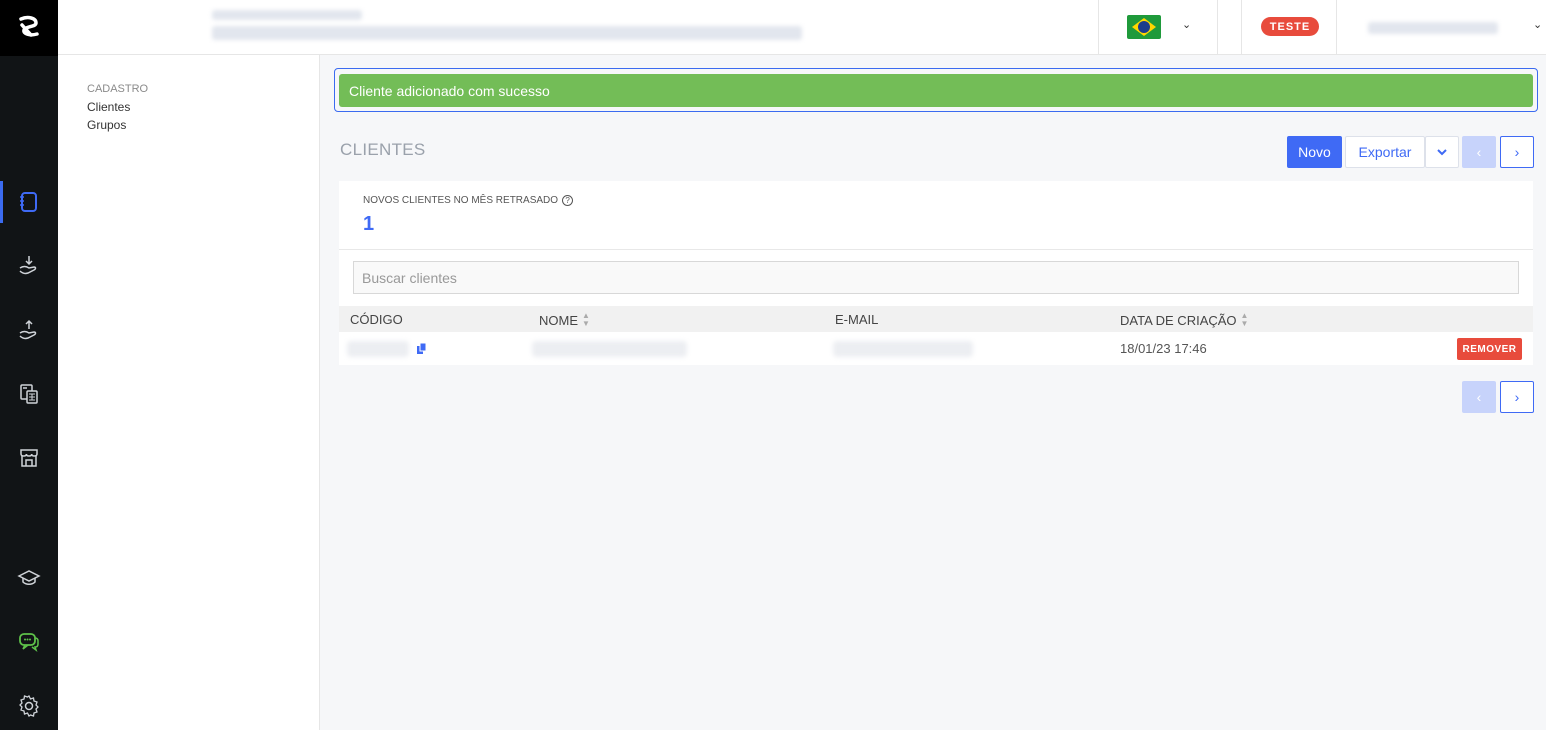 The image size is (1546, 730). What do you see at coordinates (29, 202) in the screenshot?
I see `notebook-icon` at bounding box center [29, 202].